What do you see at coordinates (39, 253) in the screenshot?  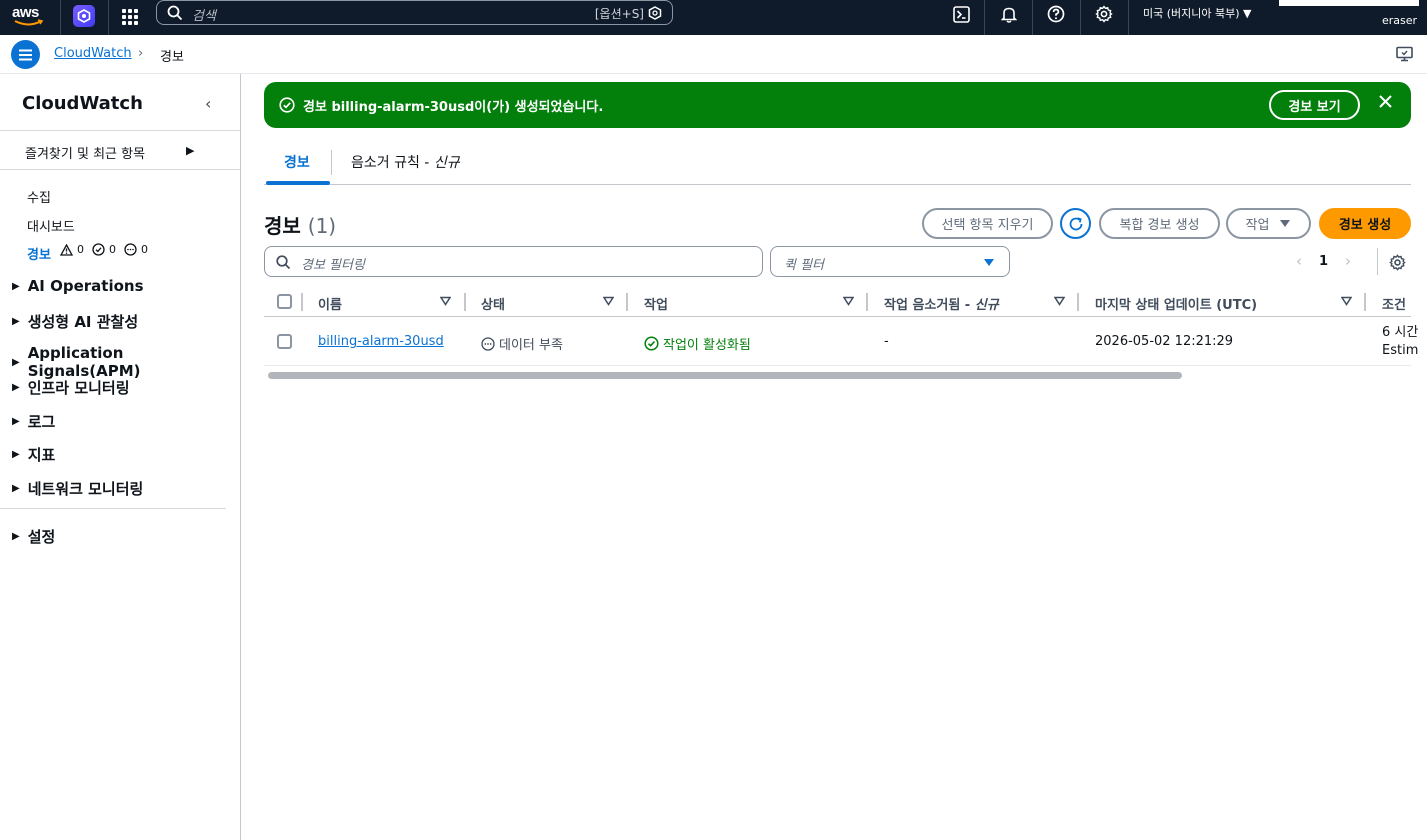 I see `nav-item-alarms: 경보` at bounding box center [39, 253].